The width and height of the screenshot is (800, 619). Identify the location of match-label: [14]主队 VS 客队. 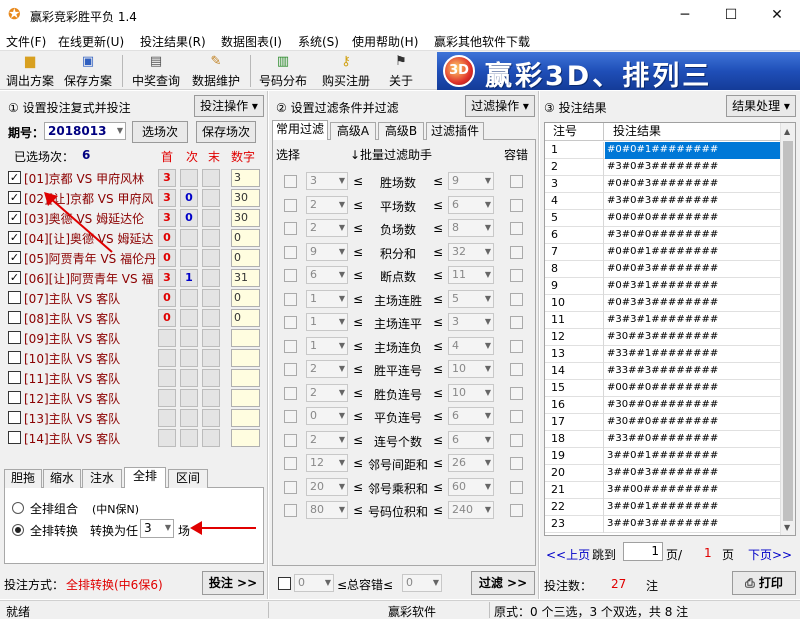
(90, 438).